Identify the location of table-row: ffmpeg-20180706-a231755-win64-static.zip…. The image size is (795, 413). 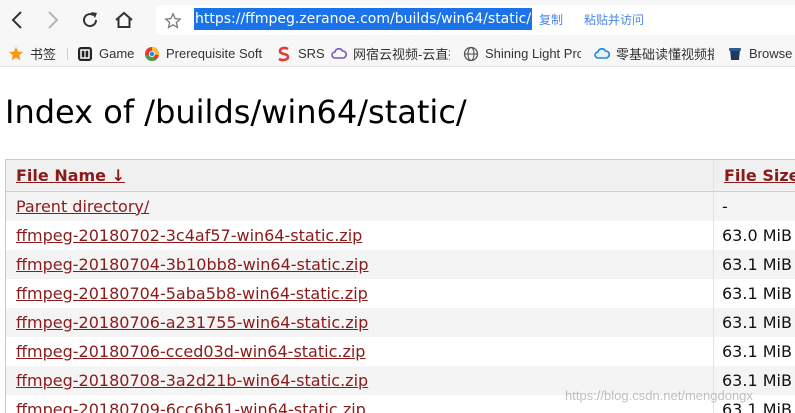
(400, 322).